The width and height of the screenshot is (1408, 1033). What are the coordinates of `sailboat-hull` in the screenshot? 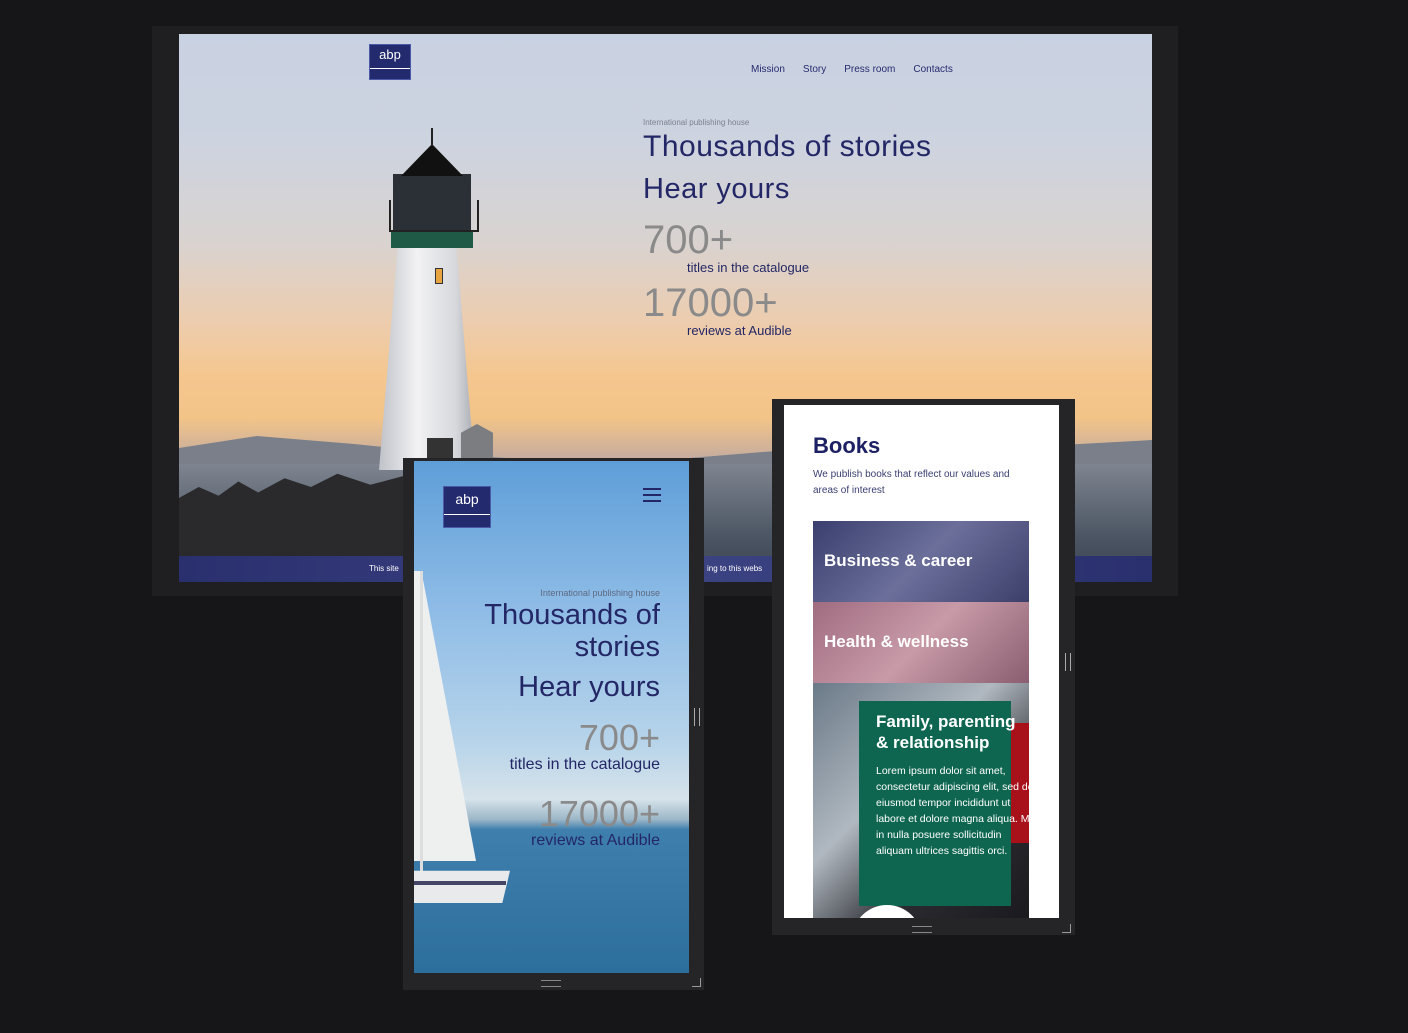 It's located at (462, 886).